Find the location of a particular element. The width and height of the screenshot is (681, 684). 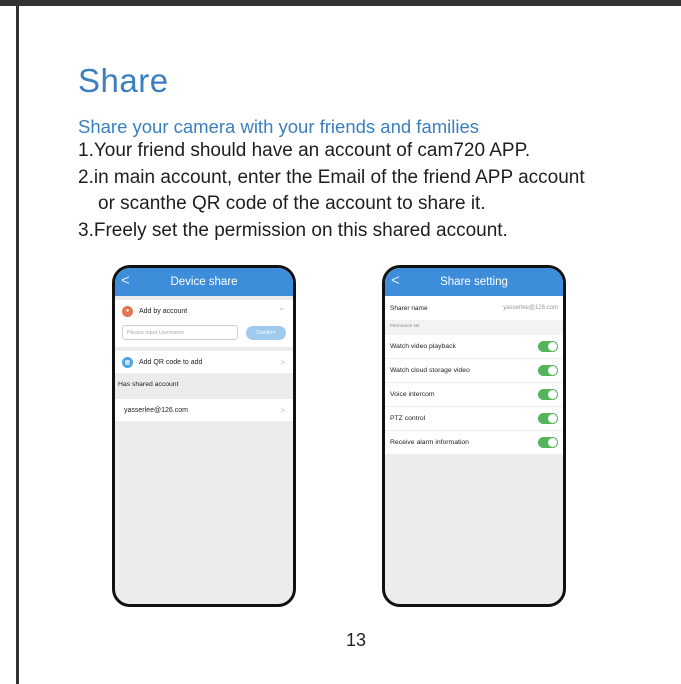

chevron-up-icon: ⌃ is located at coordinates (281, 311).